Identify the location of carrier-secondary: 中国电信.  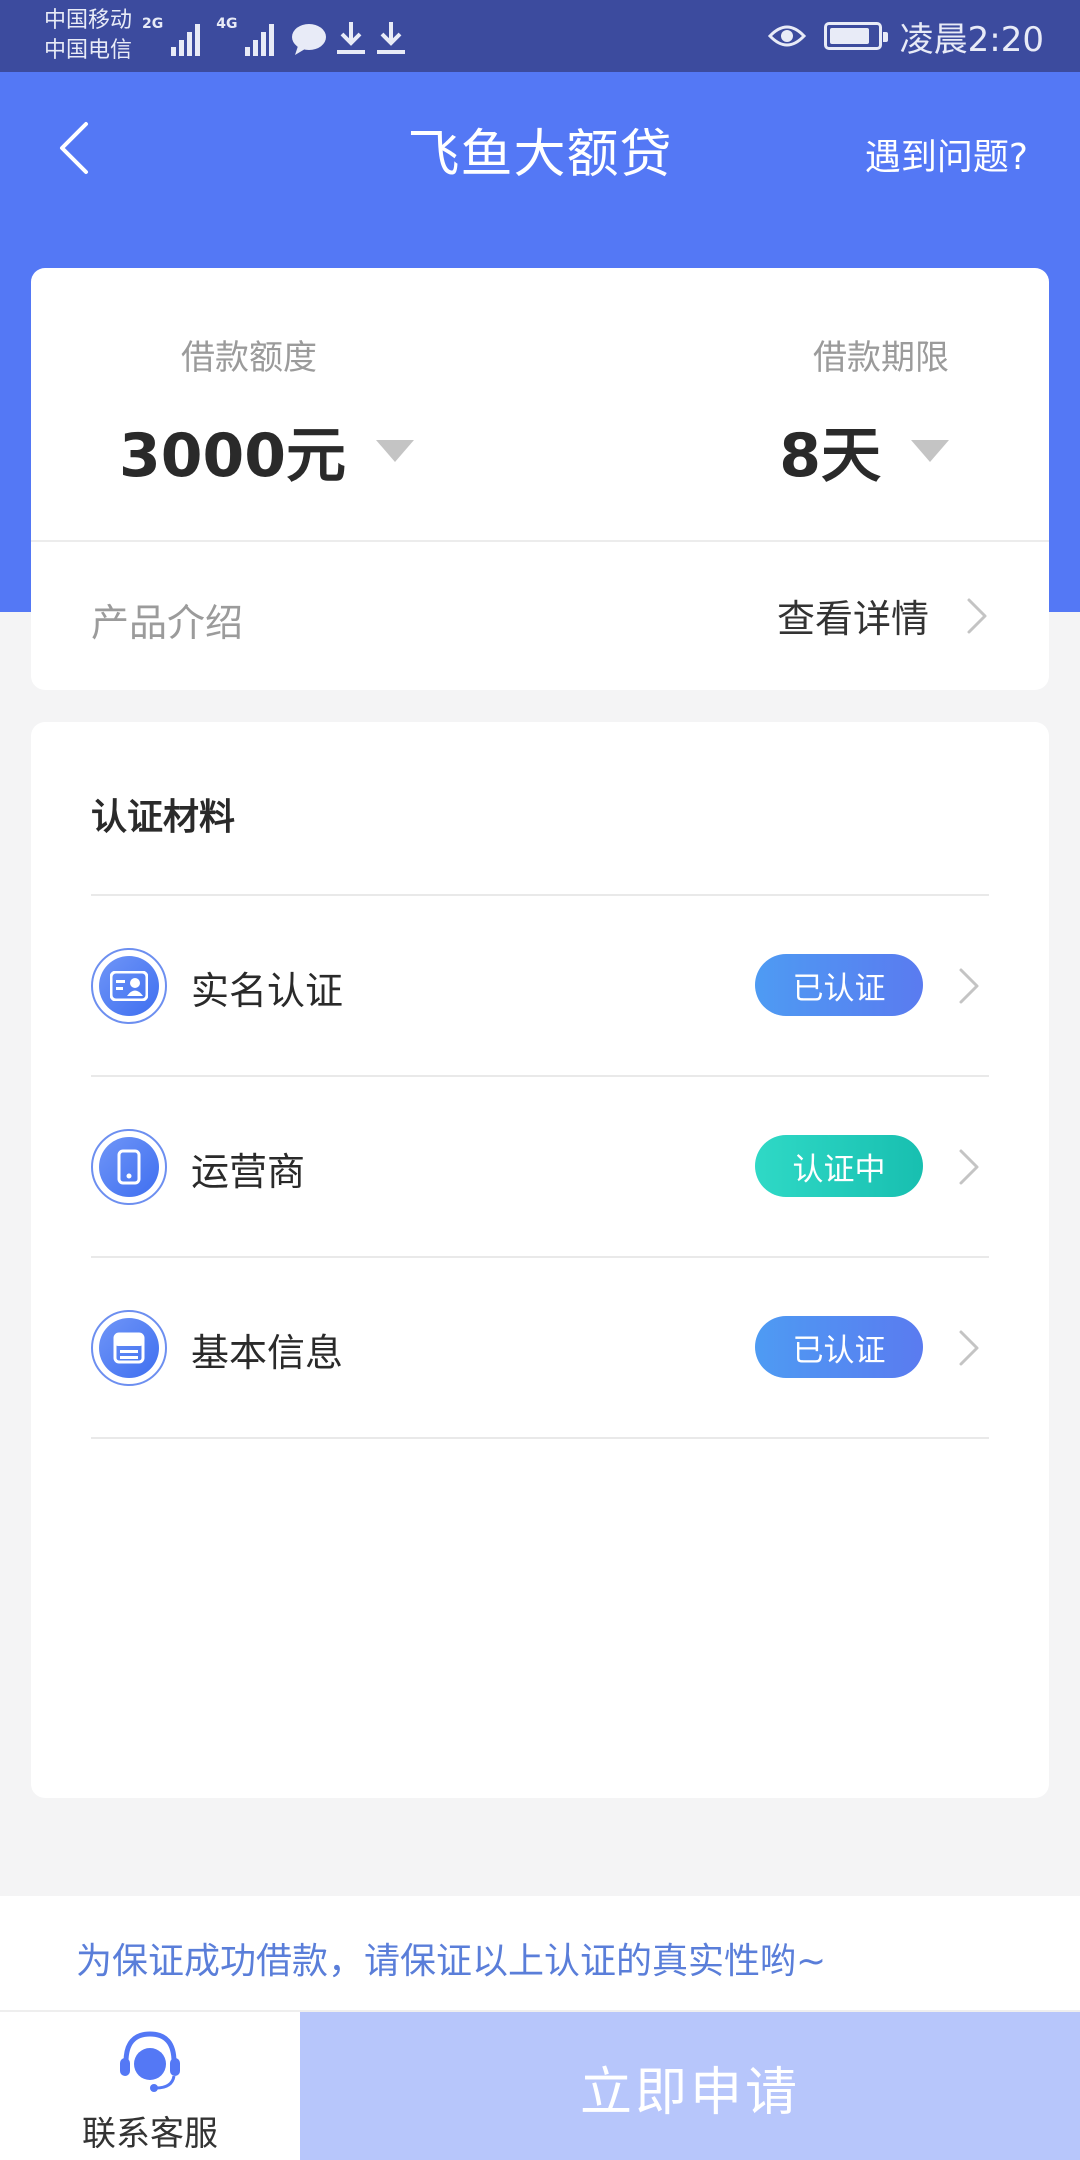
(88, 50).